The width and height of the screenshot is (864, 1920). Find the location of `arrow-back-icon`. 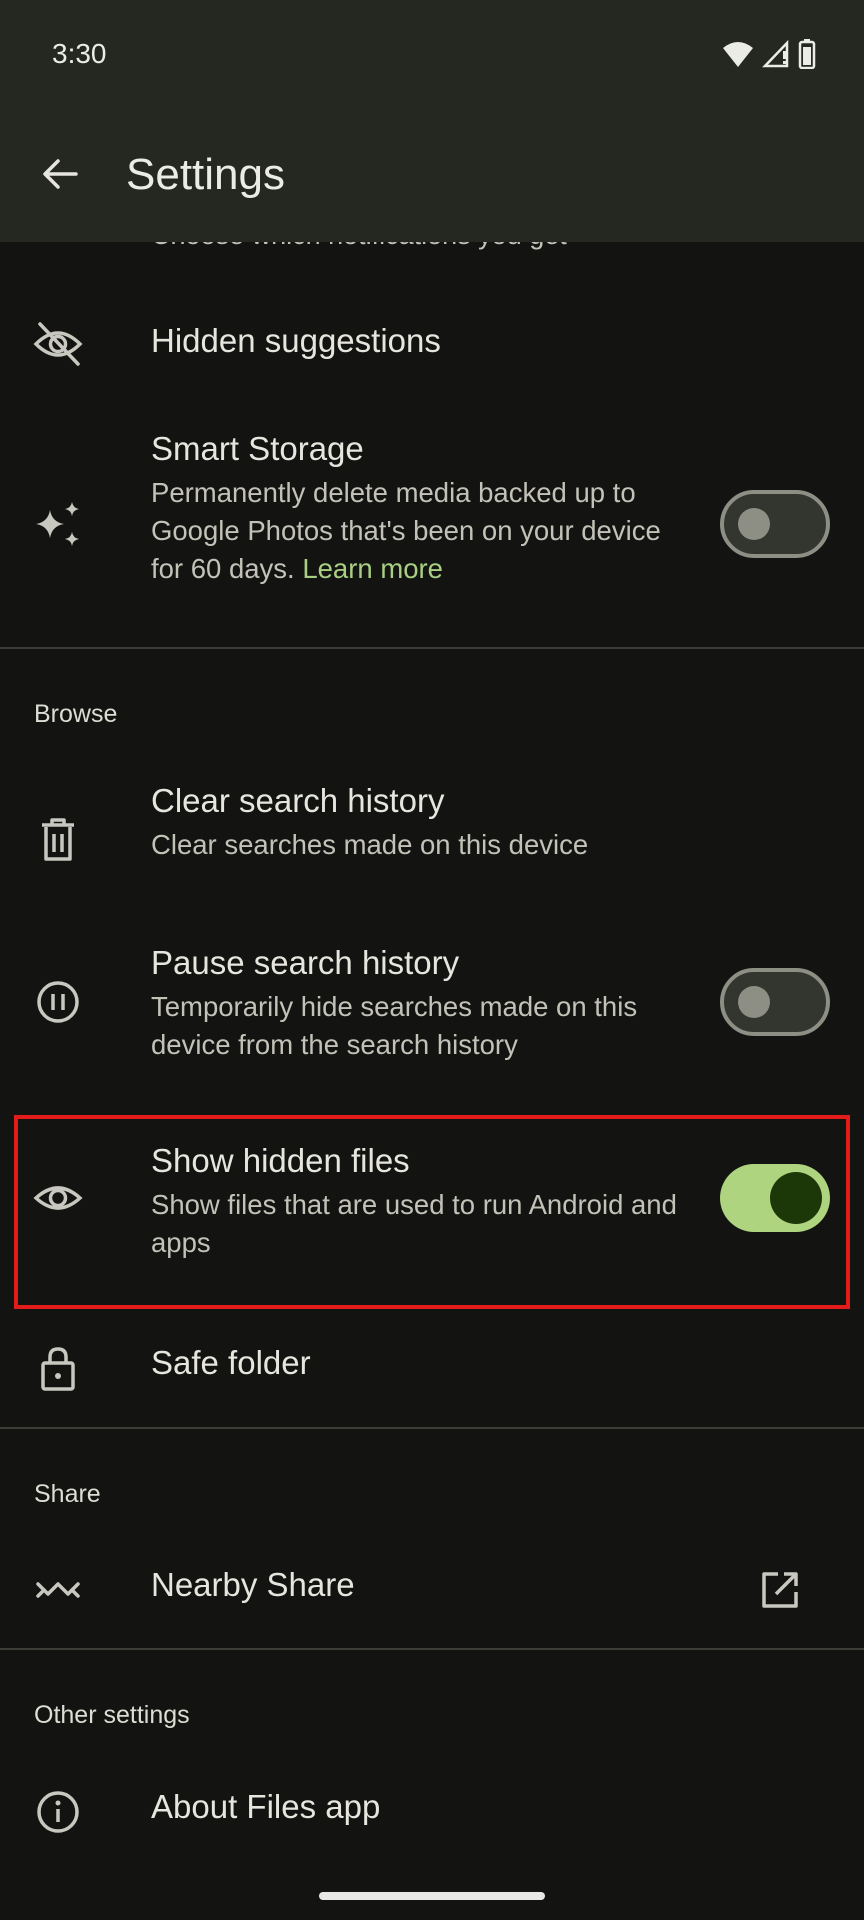

arrow-back-icon is located at coordinates (60, 174).